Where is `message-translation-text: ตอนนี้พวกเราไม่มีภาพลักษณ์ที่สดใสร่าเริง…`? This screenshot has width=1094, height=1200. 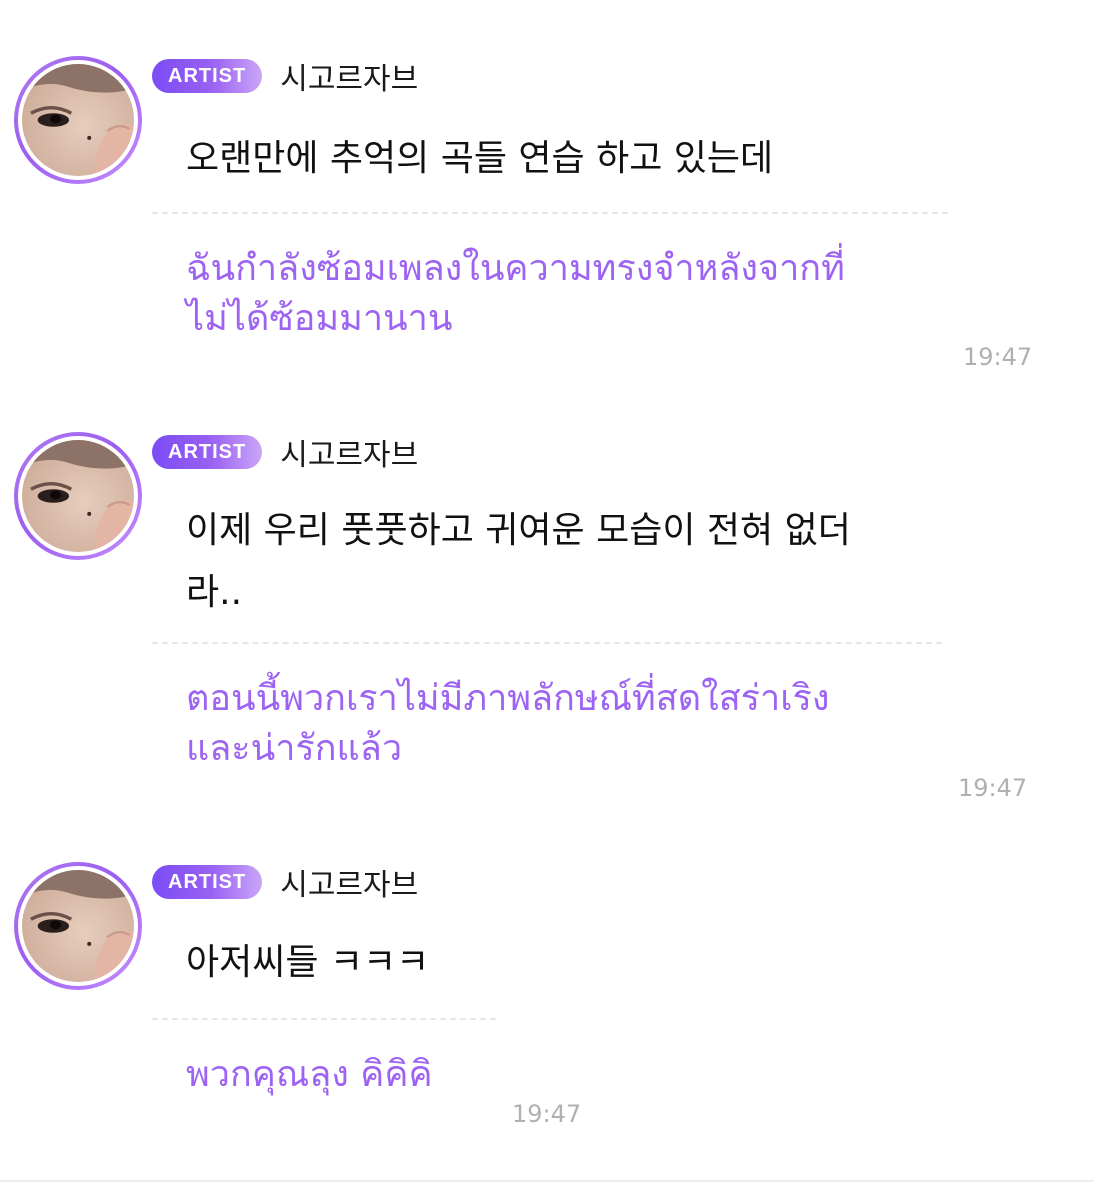
message-translation-text: ตอนนี้พวกเราไม่มีภาพลักษณ์ที่สดใสร่าเริง… is located at coordinates (508, 723).